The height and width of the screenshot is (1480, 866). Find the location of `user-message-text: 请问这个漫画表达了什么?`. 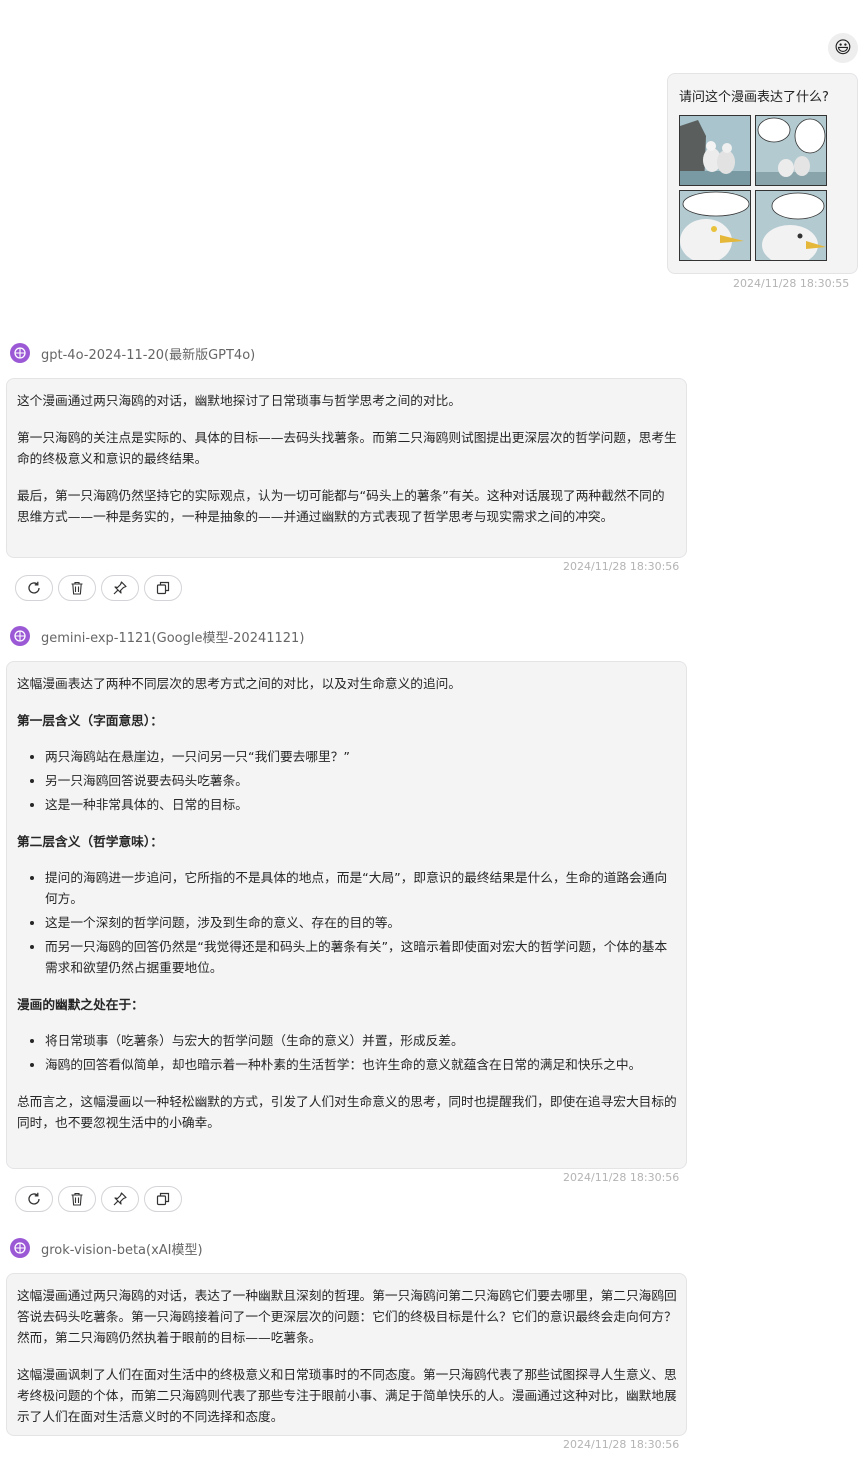

user-message-text: 请问这个漫画表达了什么? is located at coordinates (754, 97).